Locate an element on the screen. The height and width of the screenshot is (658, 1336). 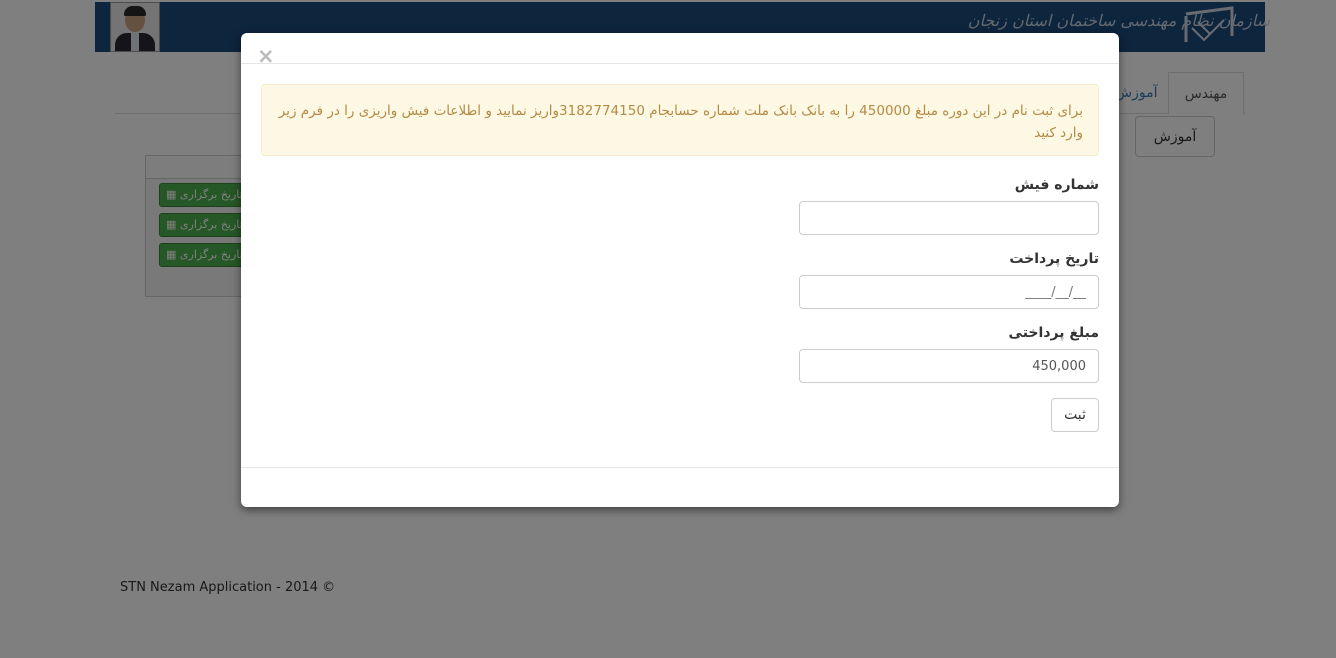
payment-date-label: تاریخ پرداخت is located at coordinates (1054, 259).